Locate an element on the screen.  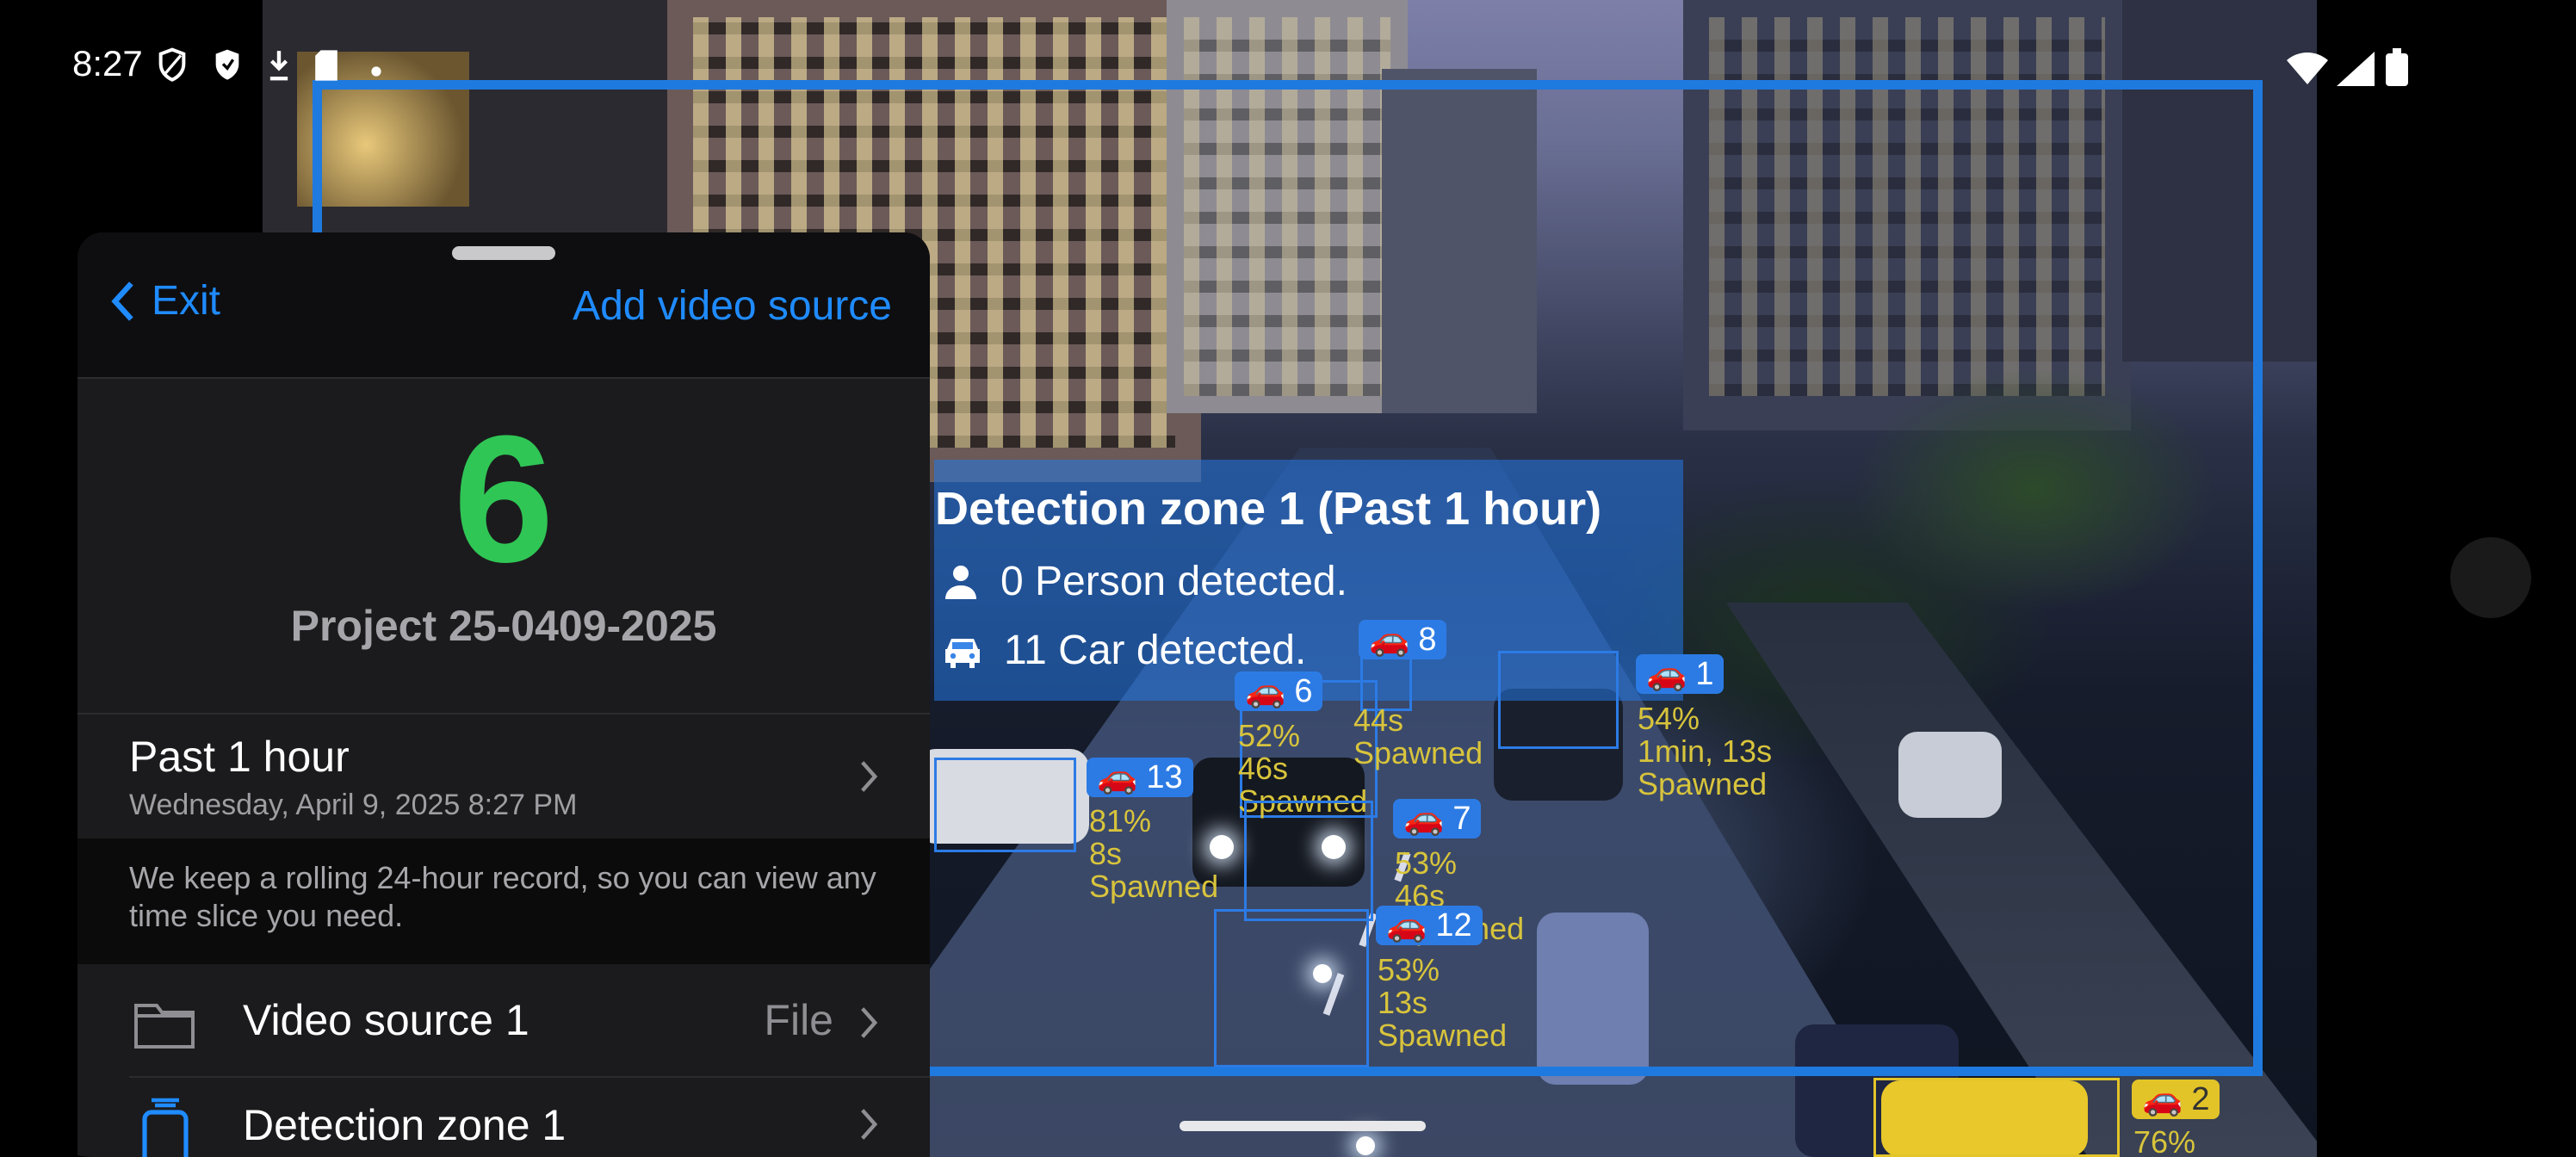
track-tag: 🚗 1 is located at coordinates (1681, 674).